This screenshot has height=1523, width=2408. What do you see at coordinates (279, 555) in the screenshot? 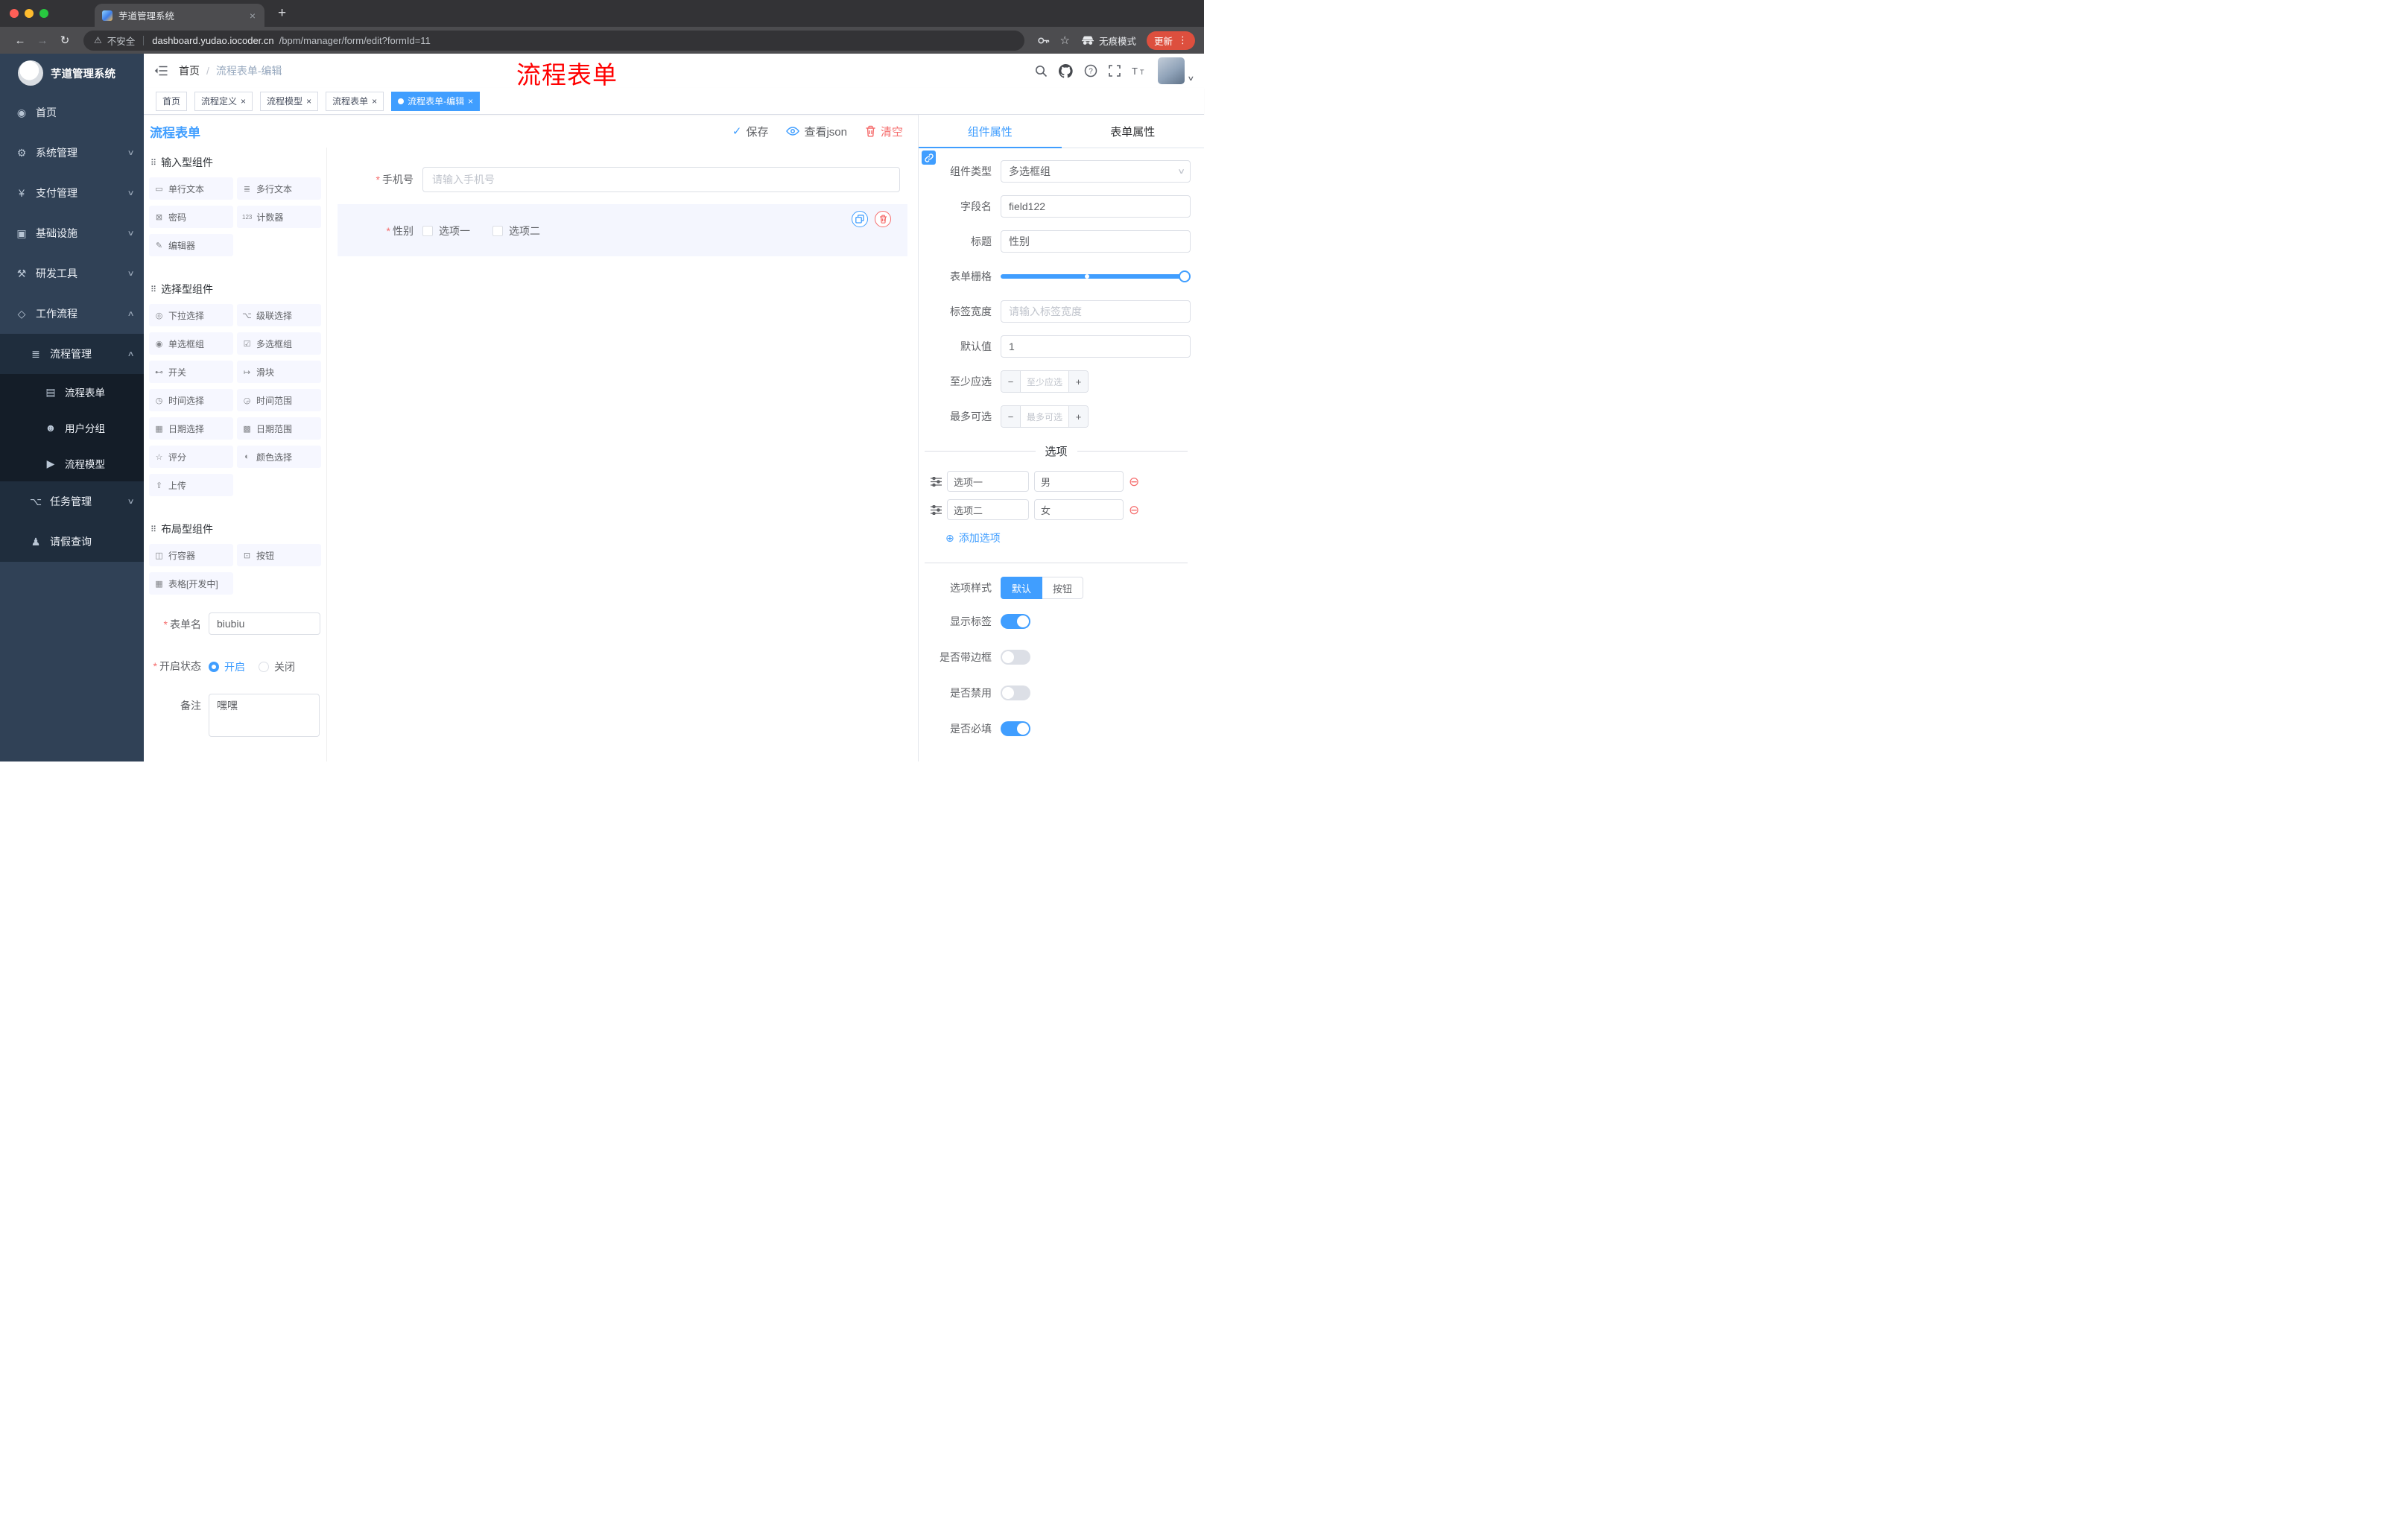
I see `palette-item-button: ⊡ 按钮` at bounding box center [279, 555].